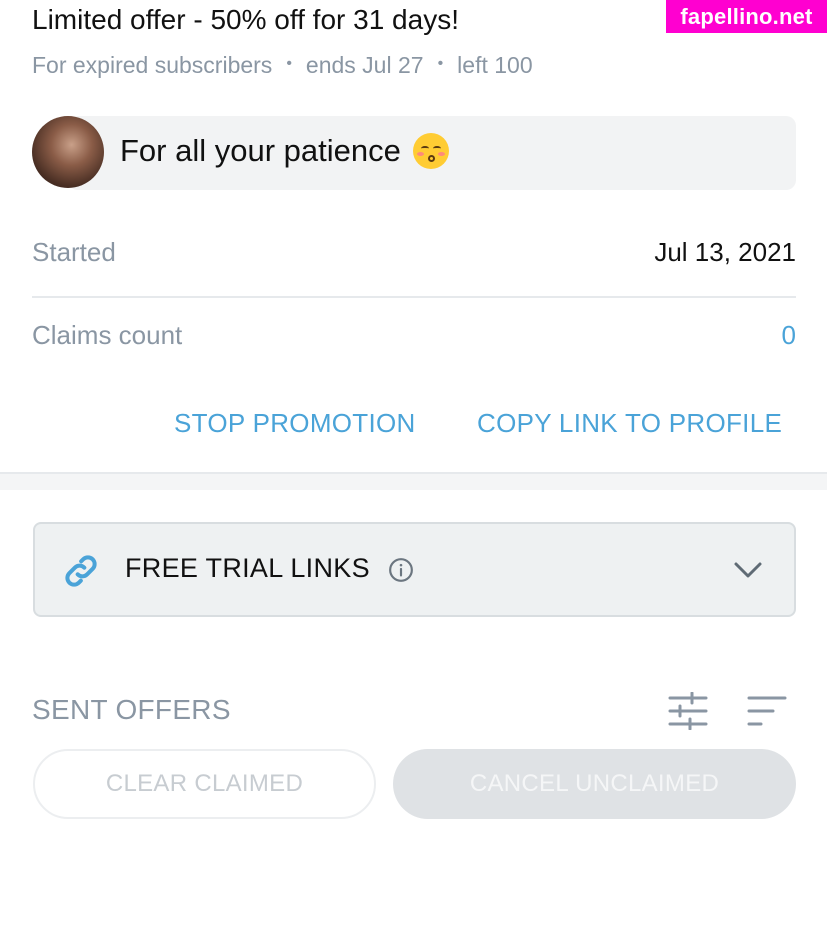  I want to click on started-value: Jul 13, 2021, so click(725, 252).